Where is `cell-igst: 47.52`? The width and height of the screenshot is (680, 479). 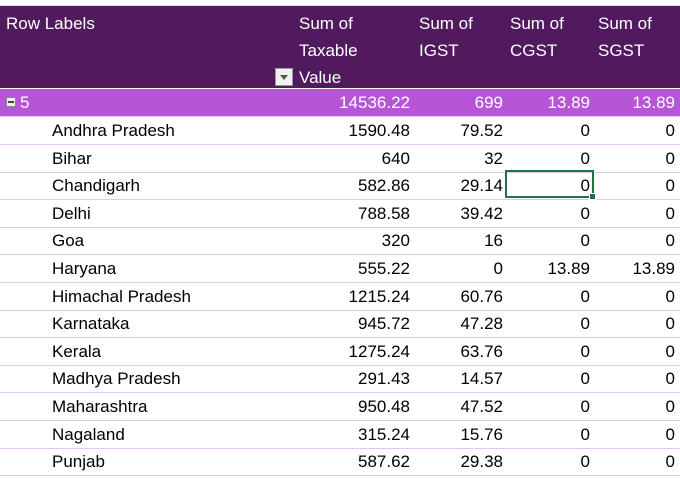 cell-igst: 47.52 is located at coordinates (459, 406).